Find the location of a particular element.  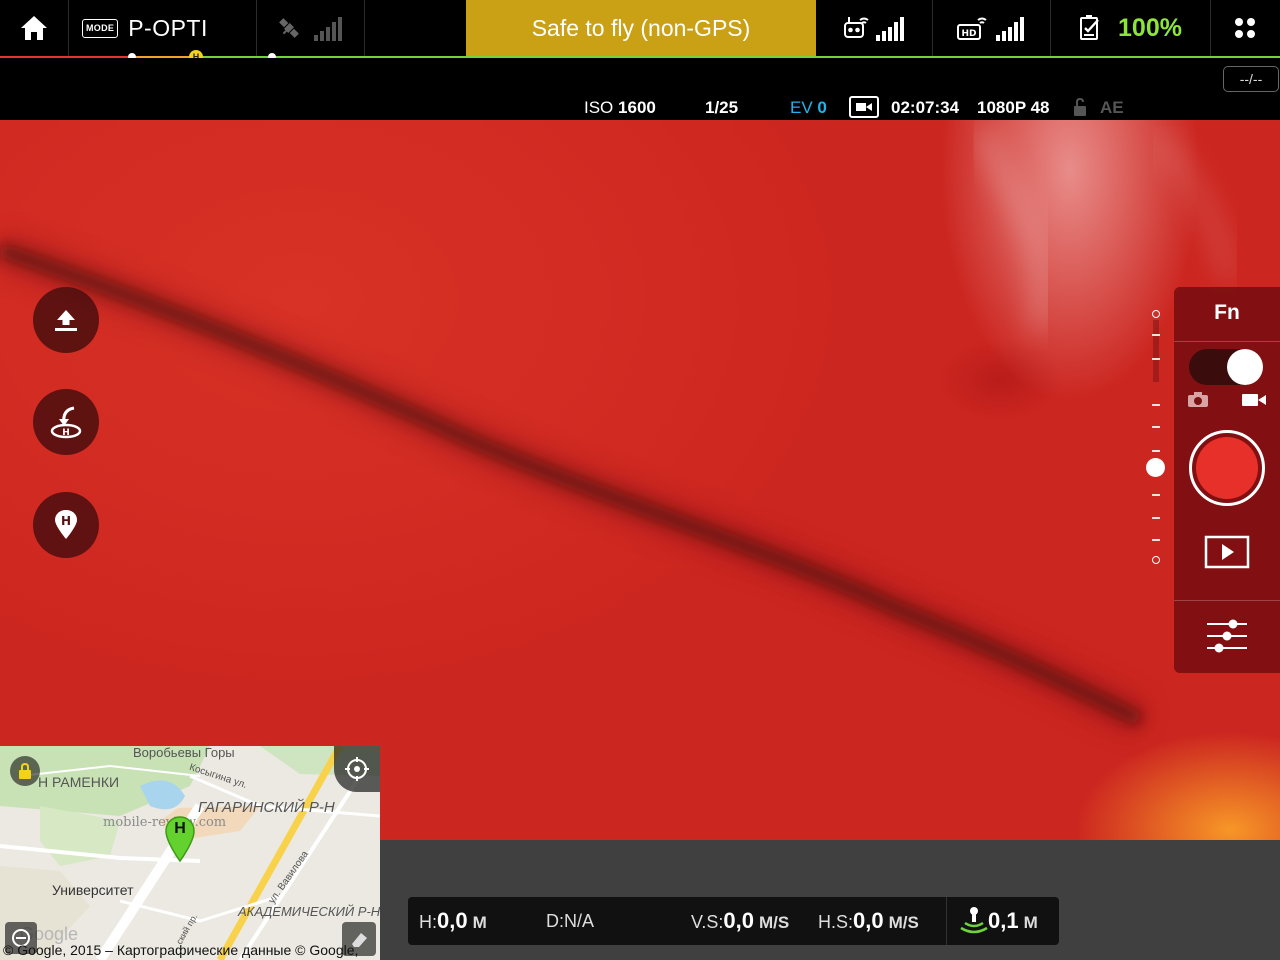

flight-mode-indicator: MODE P-OPTI is located at coordinates (162, 28).